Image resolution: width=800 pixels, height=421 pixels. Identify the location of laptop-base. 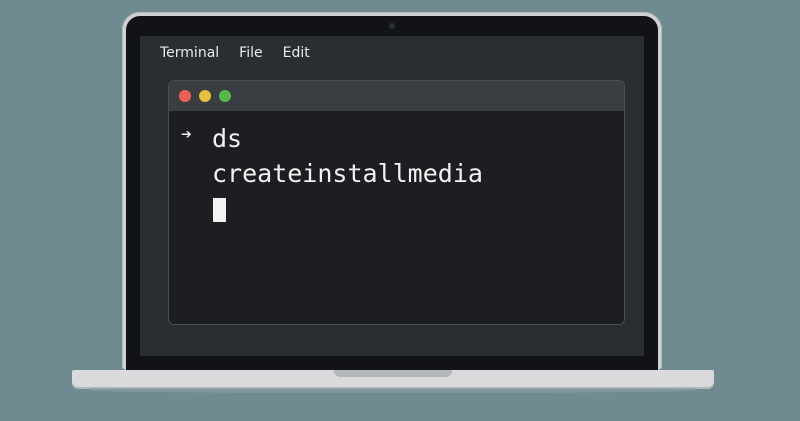
(393, 378).